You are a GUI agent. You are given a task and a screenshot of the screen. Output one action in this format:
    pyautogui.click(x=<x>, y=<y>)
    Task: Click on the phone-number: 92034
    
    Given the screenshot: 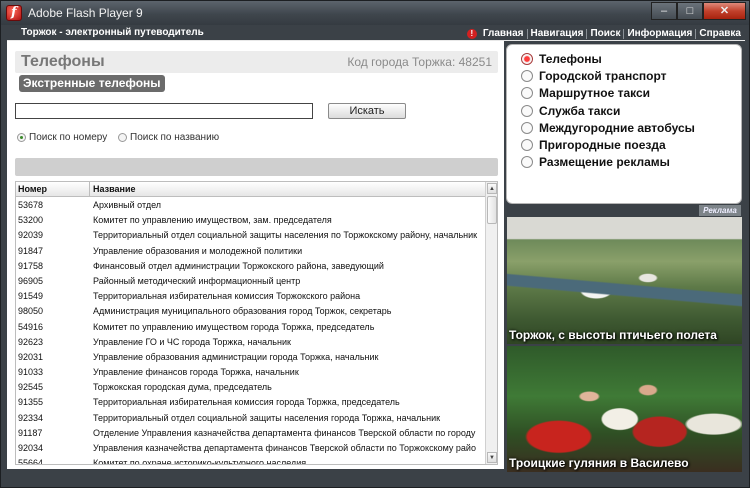 What is the action you would take?
    pyautogui.click(x=31, y=448)
    